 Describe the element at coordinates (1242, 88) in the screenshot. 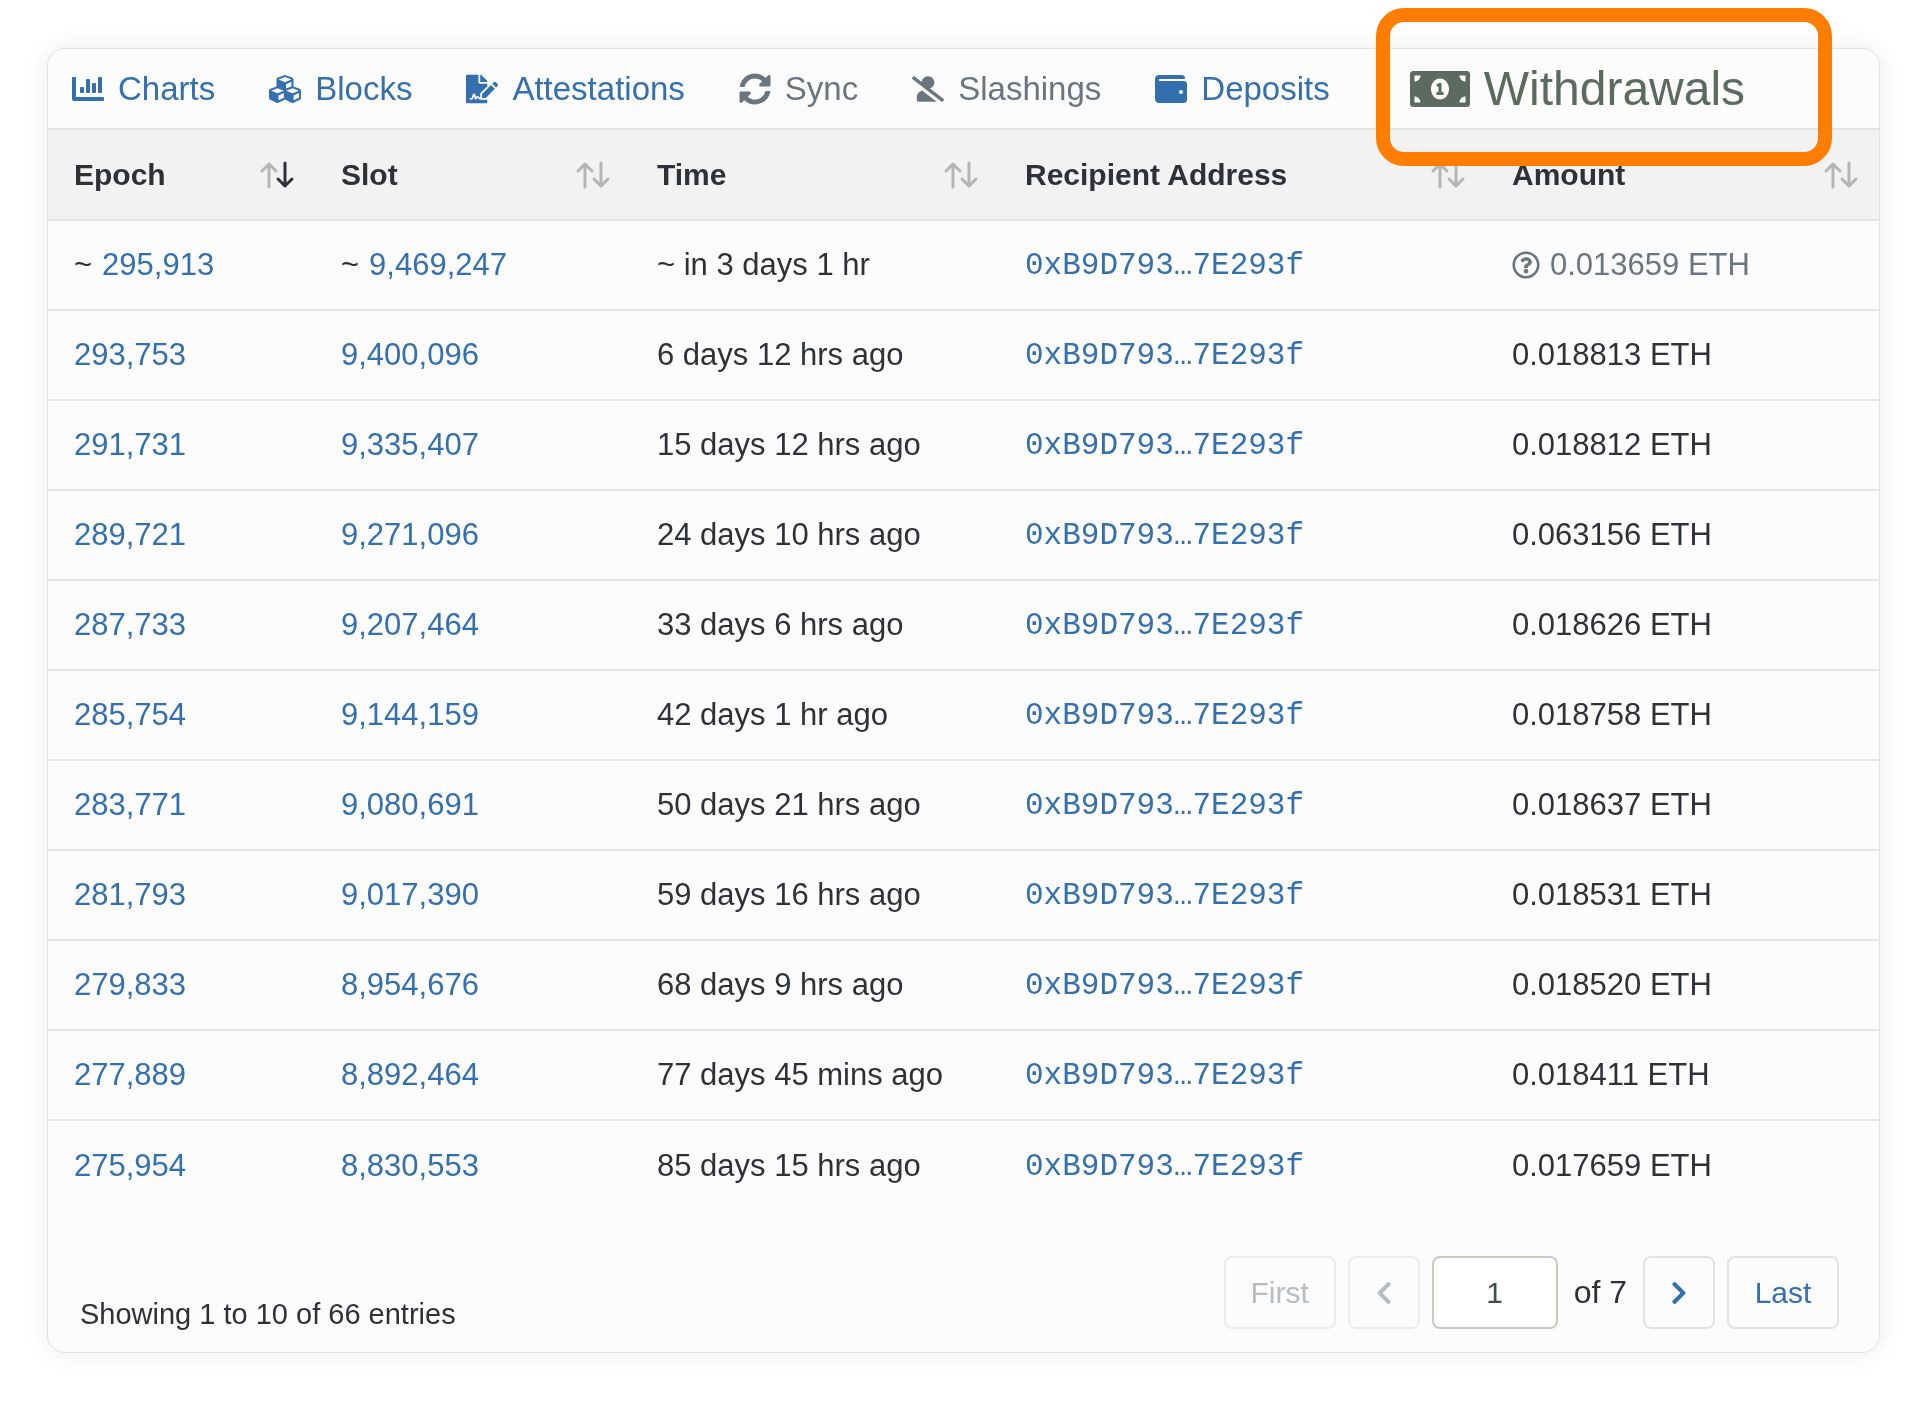

I see `tab: Deposits` at that location.